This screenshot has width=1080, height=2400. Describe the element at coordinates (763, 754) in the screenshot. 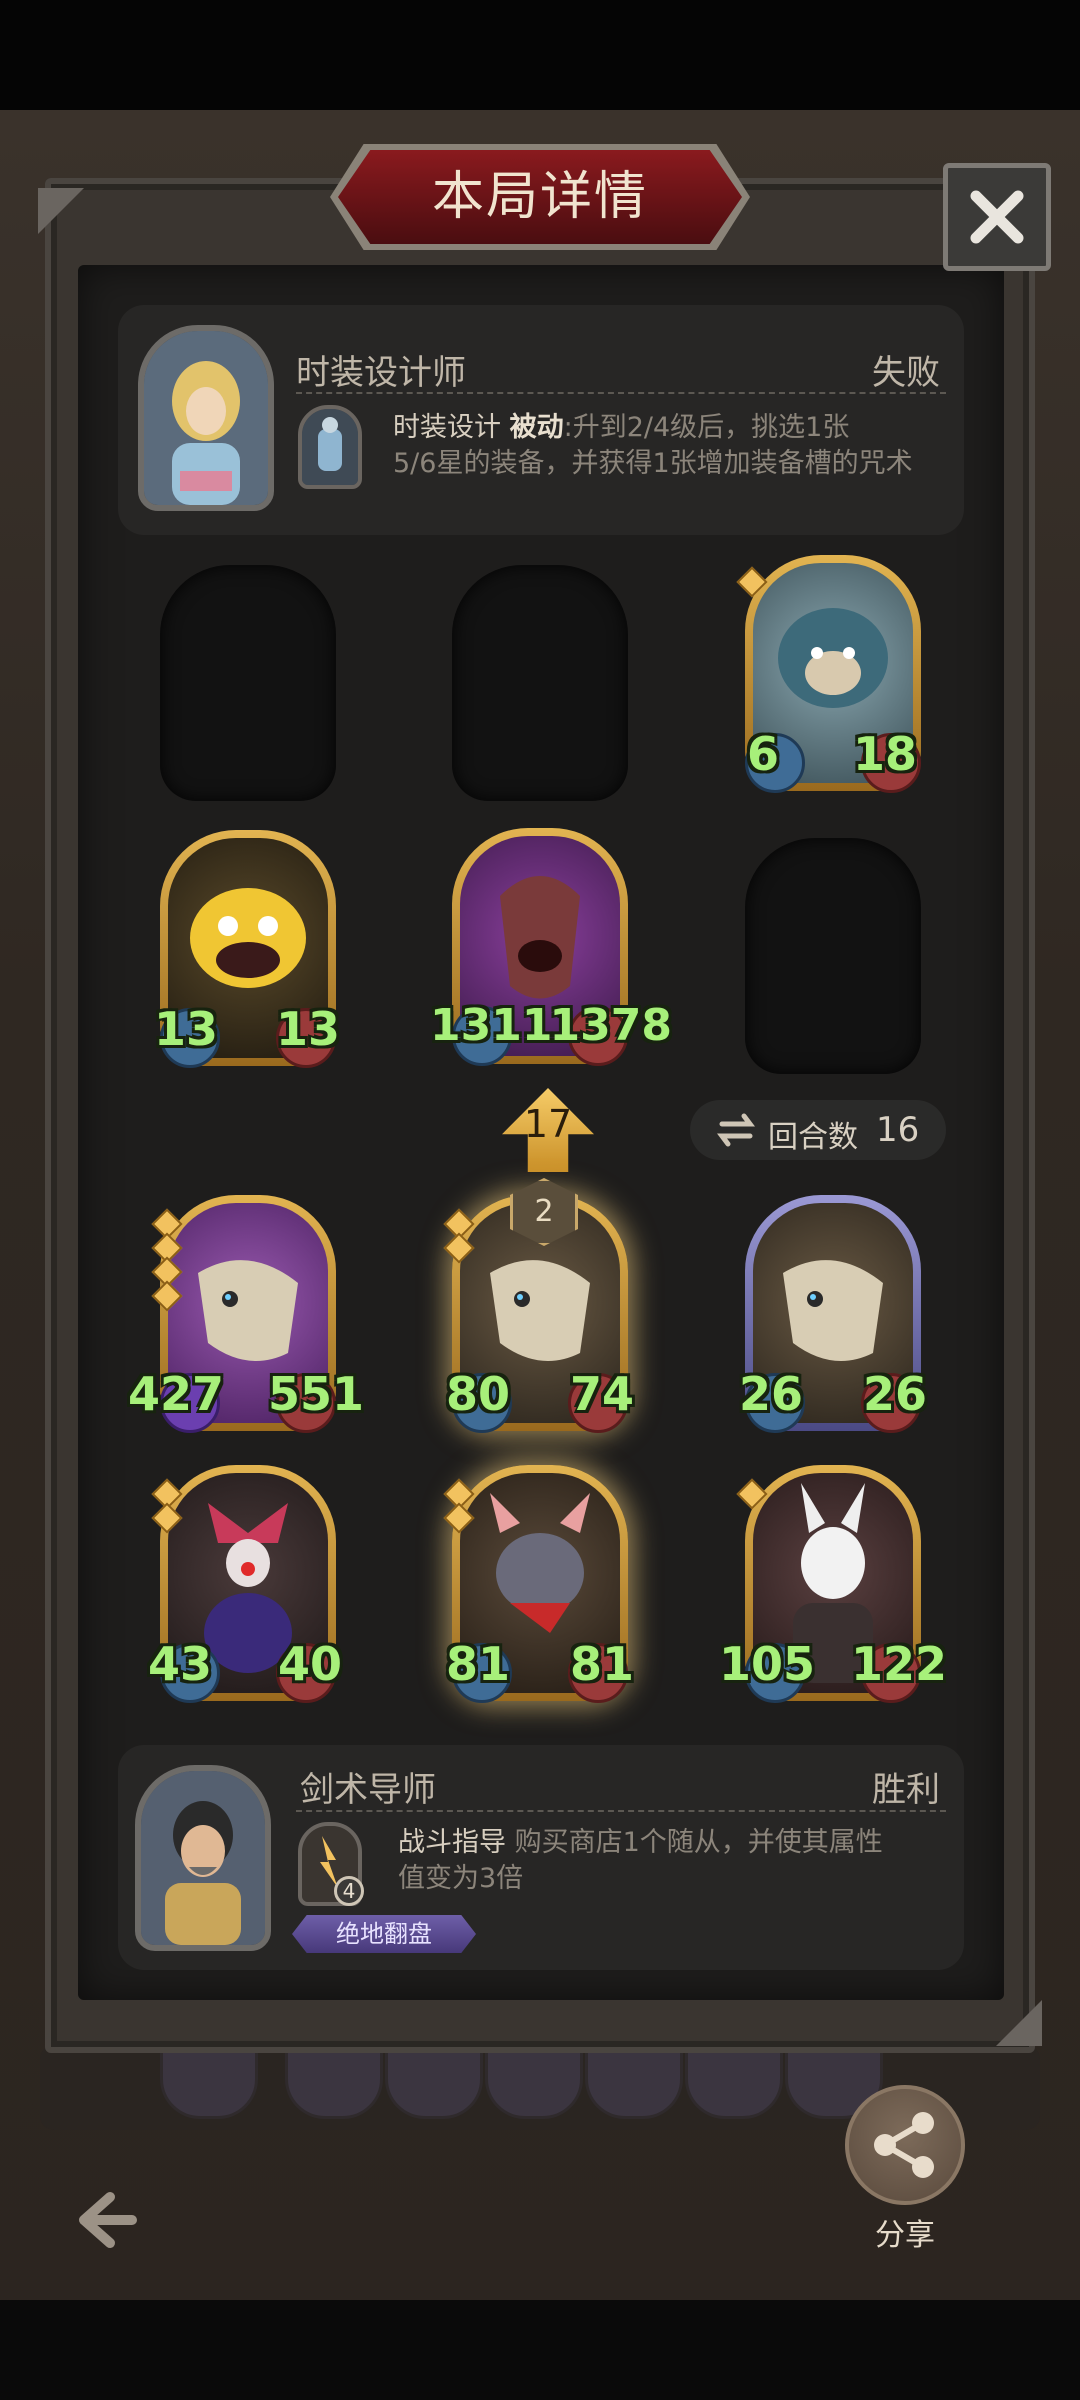

I see `attack-value: 6` at that location.